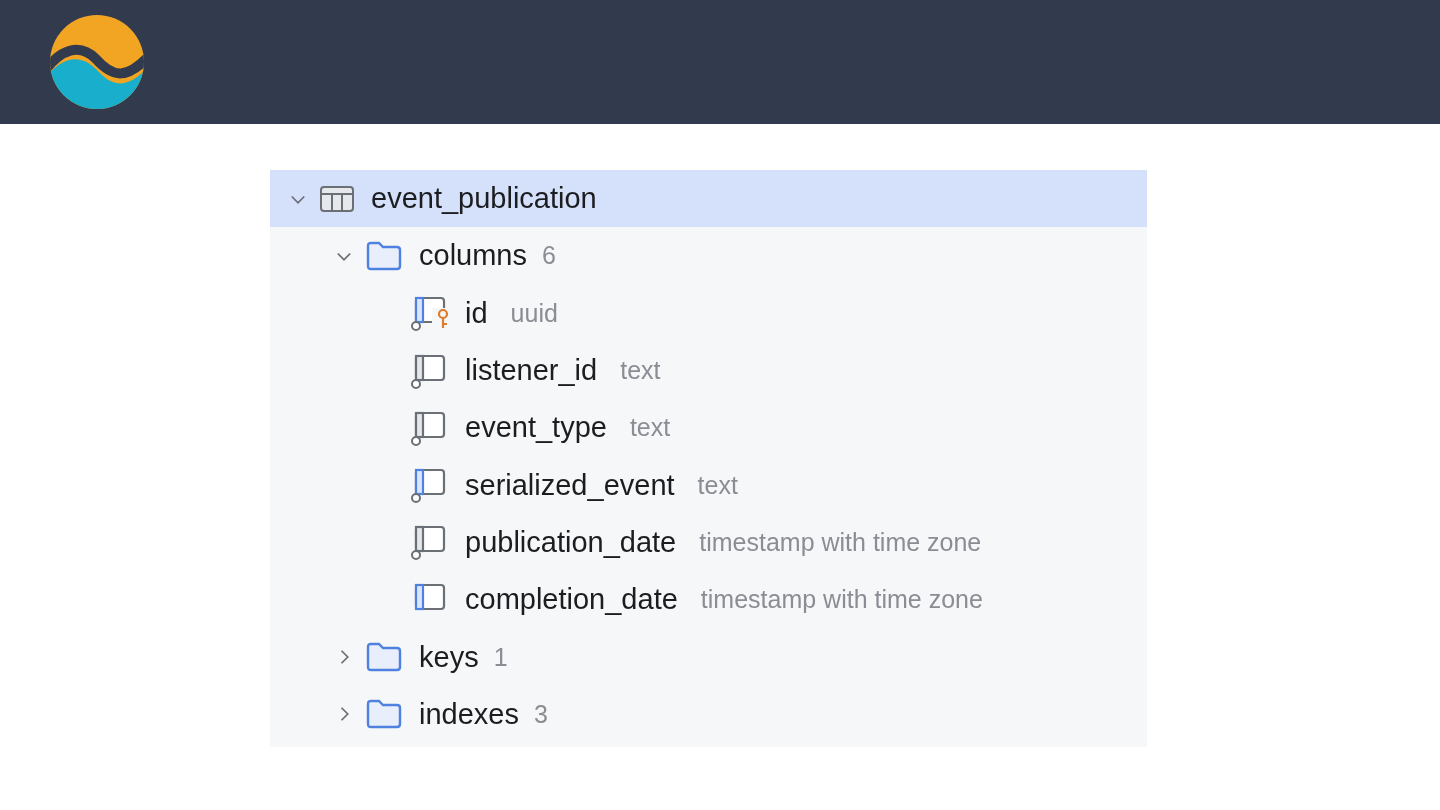 Image resolution: width=1440 pixels, height=810 pixels. I want to click on column-name: listener_id, so click(531, 371).